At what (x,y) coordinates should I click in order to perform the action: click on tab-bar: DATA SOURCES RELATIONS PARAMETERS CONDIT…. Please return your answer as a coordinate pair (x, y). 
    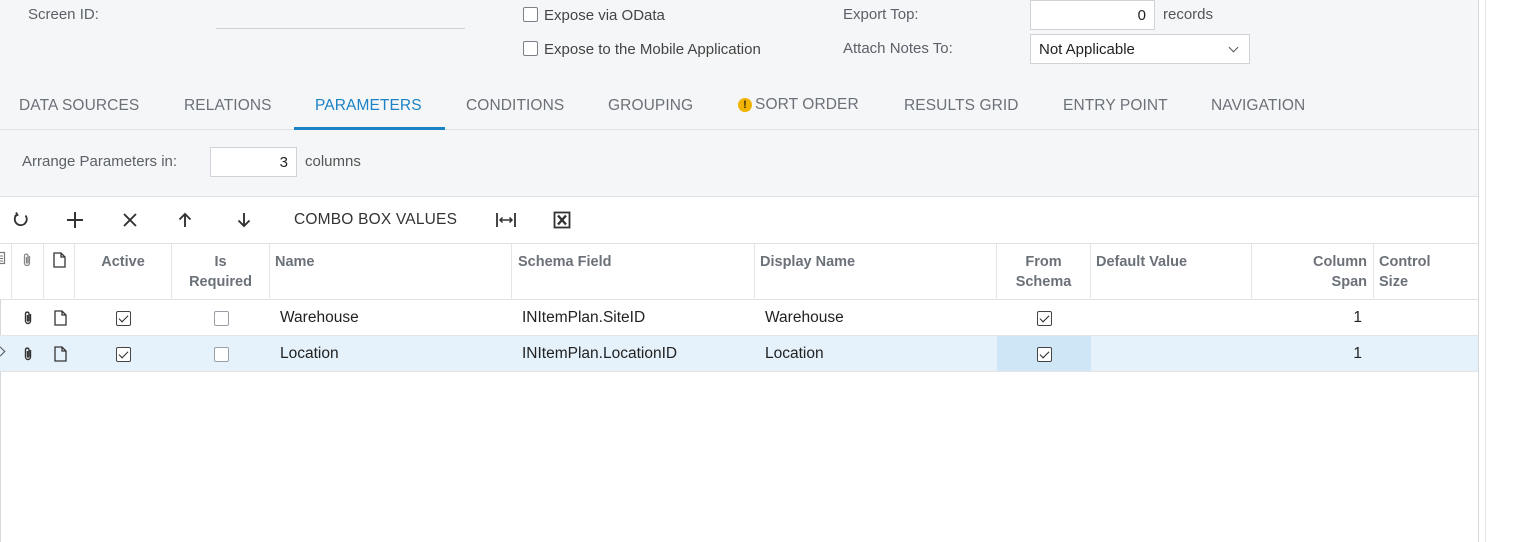
    Looking at the image, I should click on (739, 106).